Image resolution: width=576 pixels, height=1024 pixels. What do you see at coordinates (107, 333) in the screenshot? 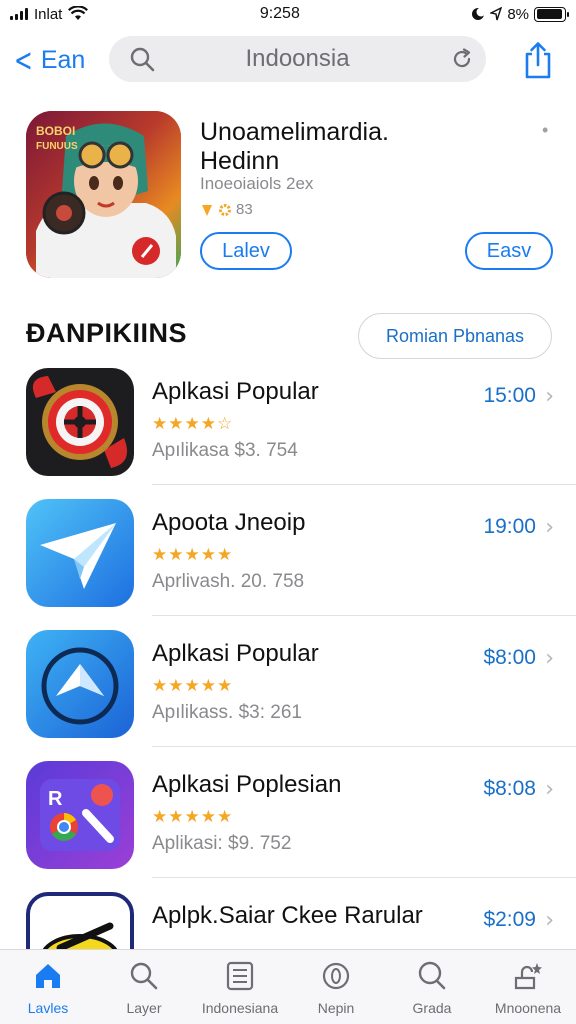
I see `section-title: ÐANPIKIINS` at bounding box center [107, 333].